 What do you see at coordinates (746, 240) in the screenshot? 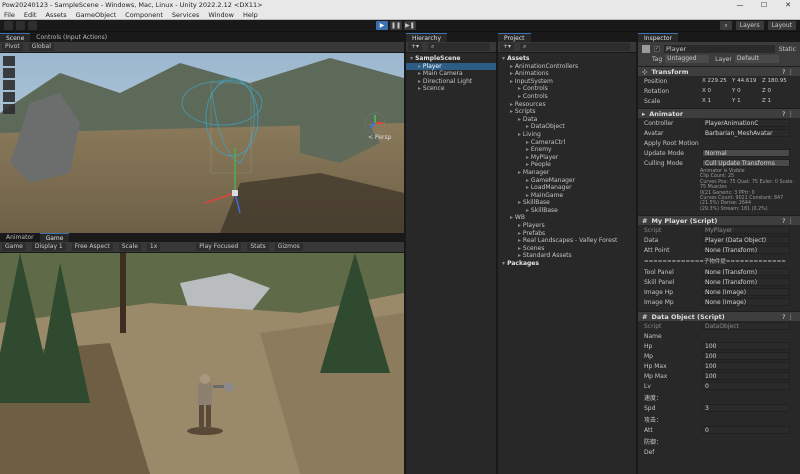
I see `data-field: Player (Data Object)` at bounding box center [746, 240].